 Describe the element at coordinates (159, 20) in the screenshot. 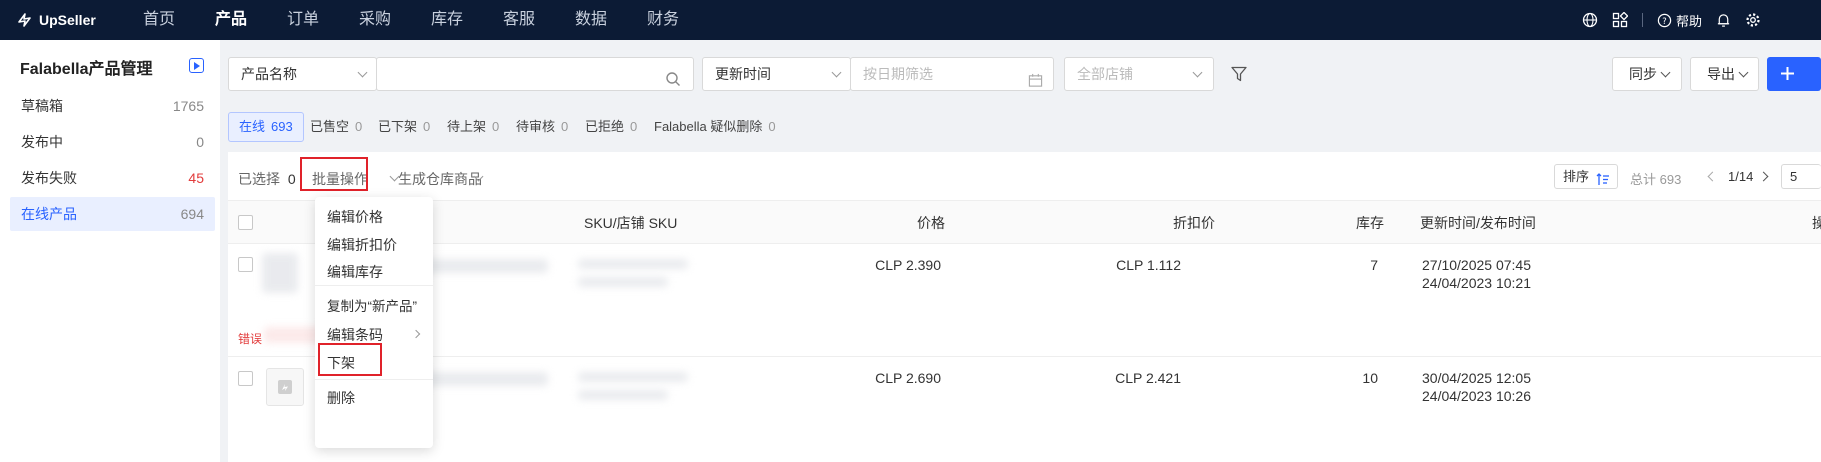

I see `nav-home: 首页` at that location.